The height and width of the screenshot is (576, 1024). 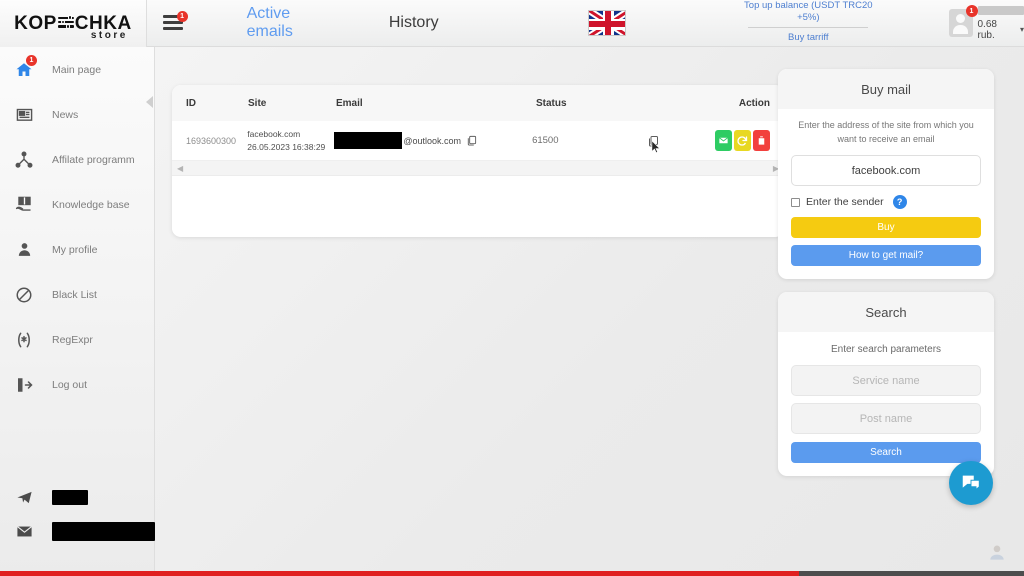 I want to click on user-meta: 0.68 rub. ▾, so click(x=1000, y=23).